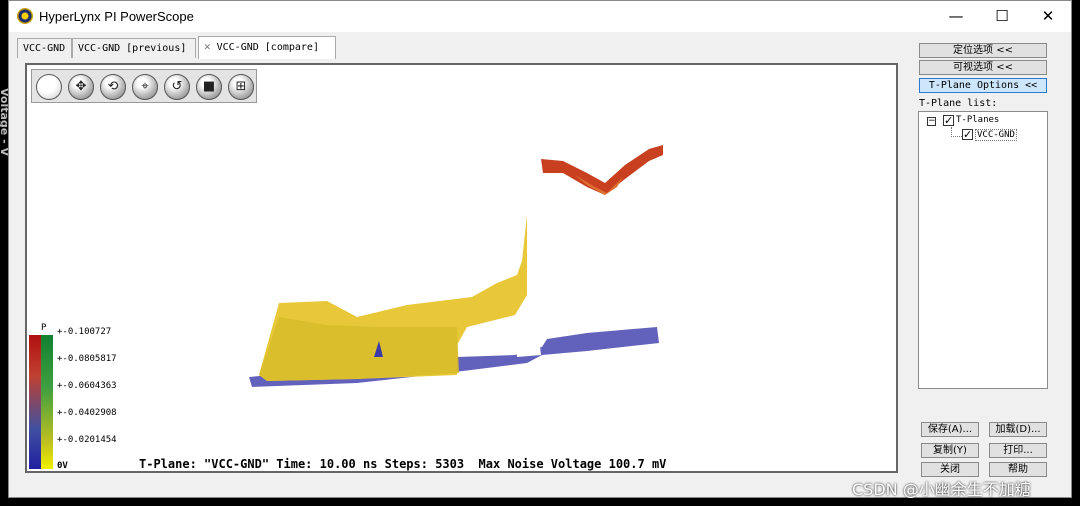 This screenshot has width=1080, height=506. Describe the element at coordinates (1002, 16) in the screenshot. I see `maximize-button: ☐` at that location.